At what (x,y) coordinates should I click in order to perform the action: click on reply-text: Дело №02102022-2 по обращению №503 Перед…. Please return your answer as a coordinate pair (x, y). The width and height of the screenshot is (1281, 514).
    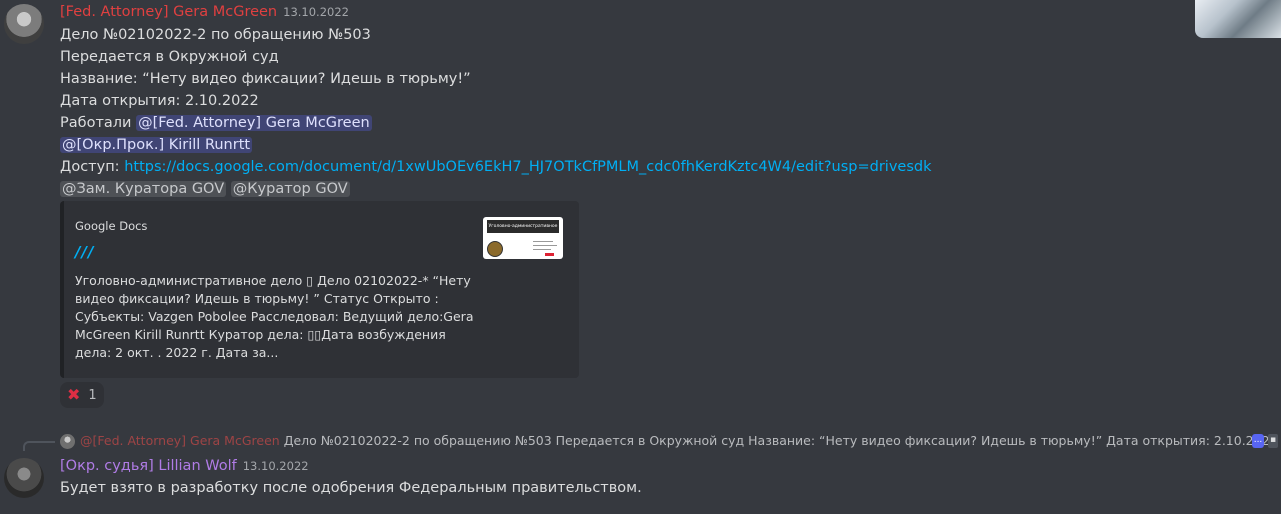
    Looking at the image, I should click on (777, 440).